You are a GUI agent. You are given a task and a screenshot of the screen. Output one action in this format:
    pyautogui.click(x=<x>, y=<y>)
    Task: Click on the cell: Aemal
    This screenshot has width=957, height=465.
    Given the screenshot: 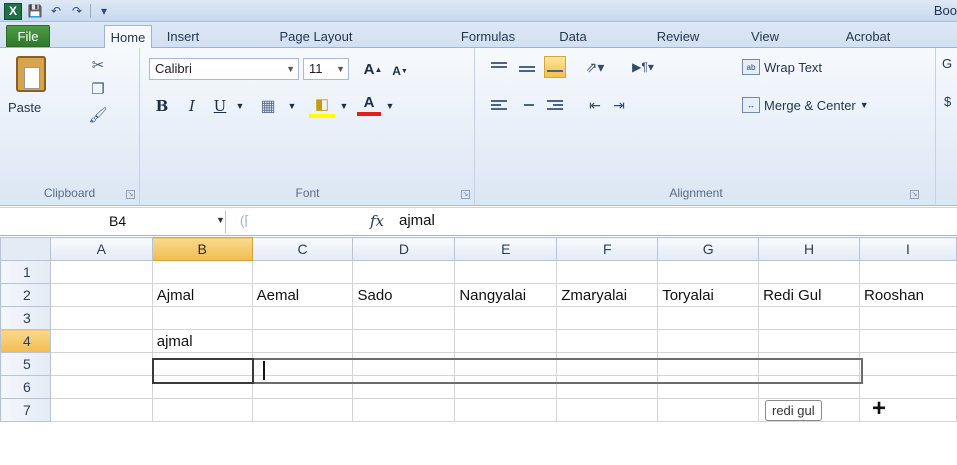 What is the action you would take?
    pyautogui.click(x=302, y=295)
    